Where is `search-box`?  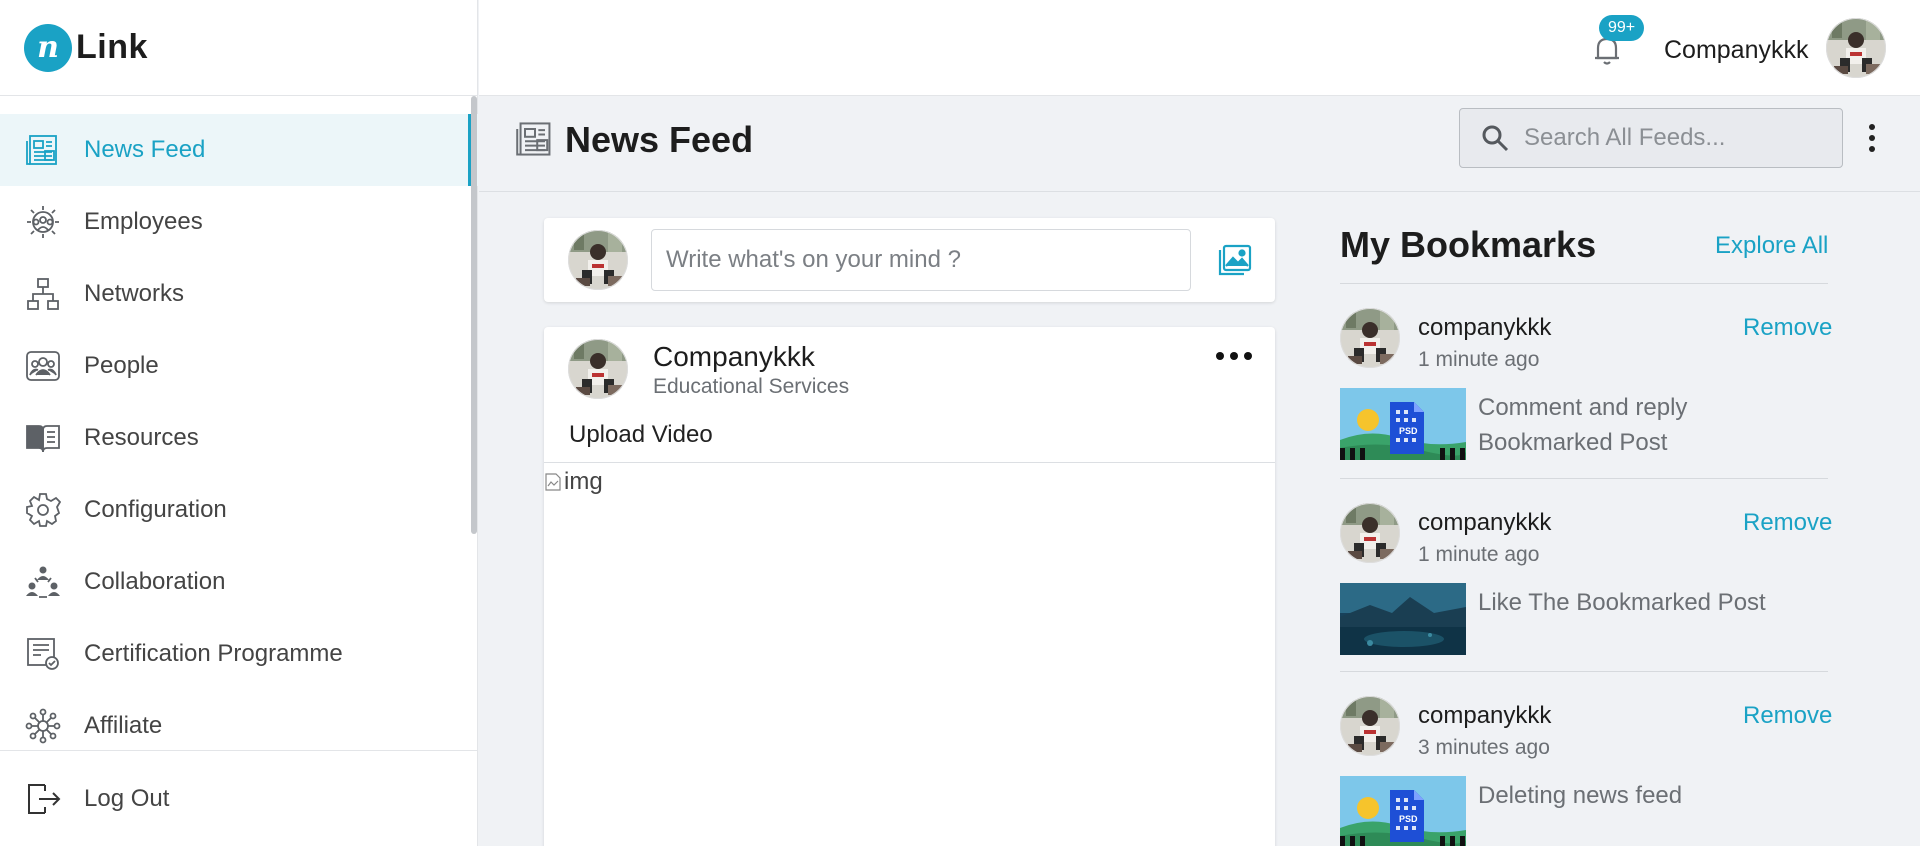 search-box is located at coordinates (1651, 138).